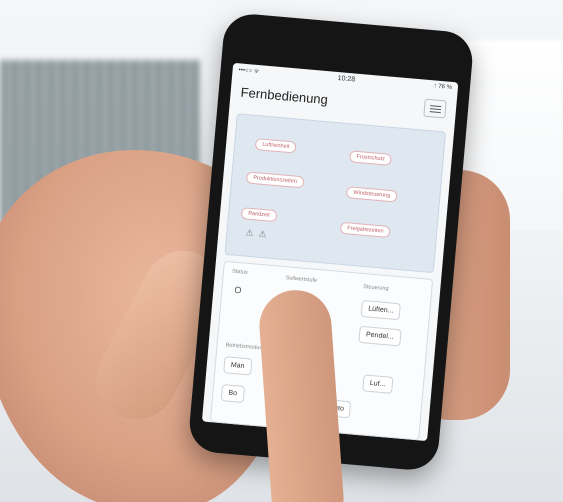 This screenshot has width=563, height=502. What do you see at coordinates (371, 158) in the screenshot?
I see `scene-chip: Frostschutz` at bounding box center [371, 158].